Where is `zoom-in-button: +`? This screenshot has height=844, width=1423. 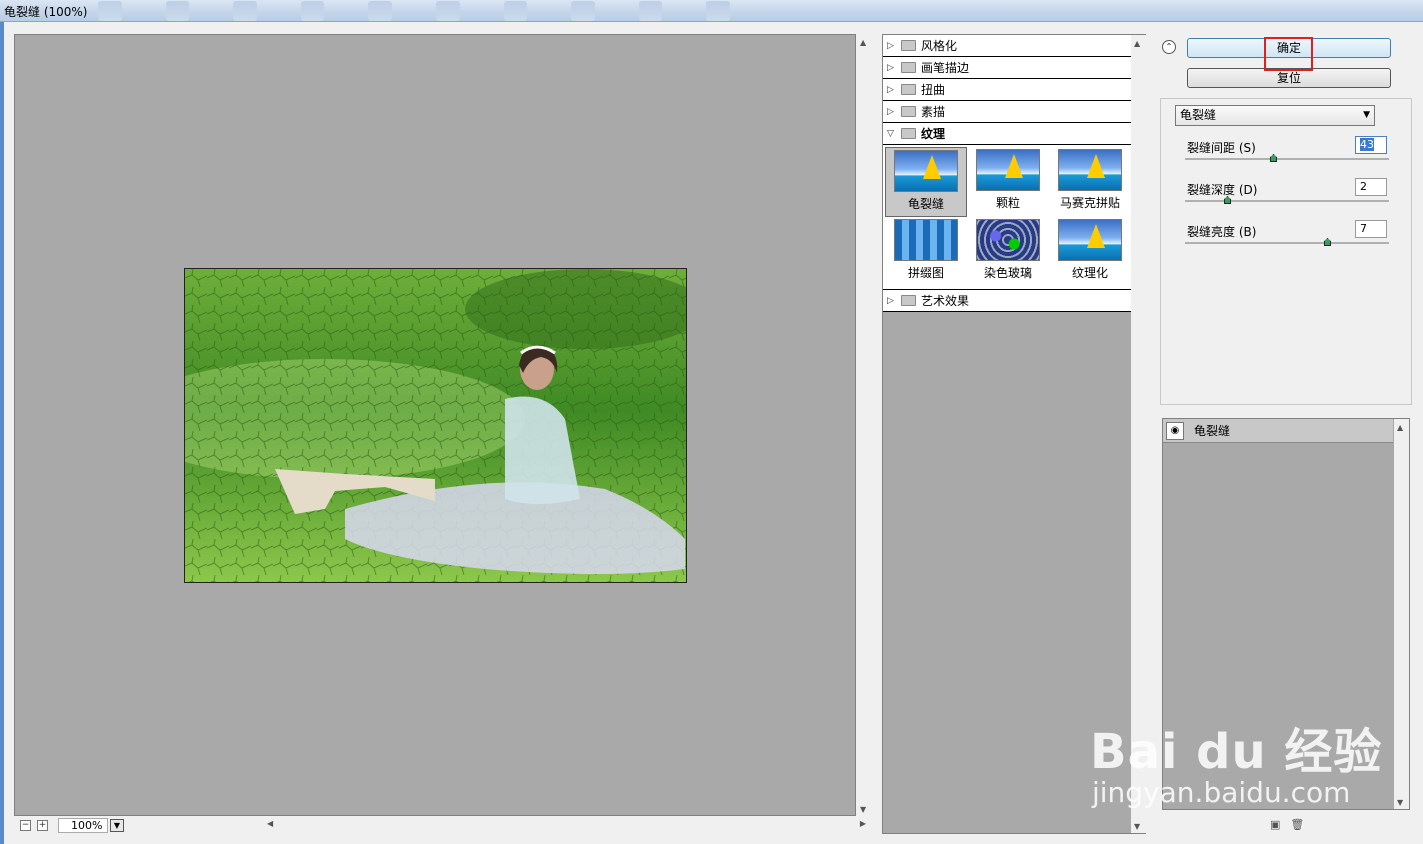 zoom-in-button: + is located at coordinates (42, 825).